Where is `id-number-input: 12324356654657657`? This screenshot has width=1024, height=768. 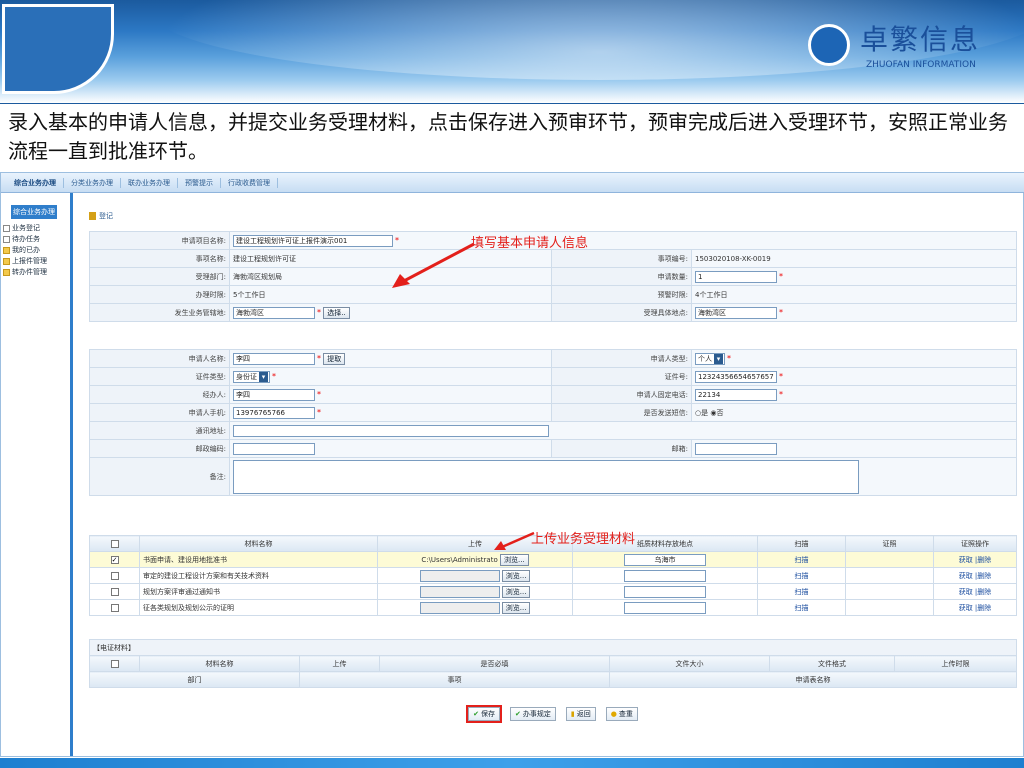
id-number-input: 12324356654657657 is located at coordinates (736, 376).